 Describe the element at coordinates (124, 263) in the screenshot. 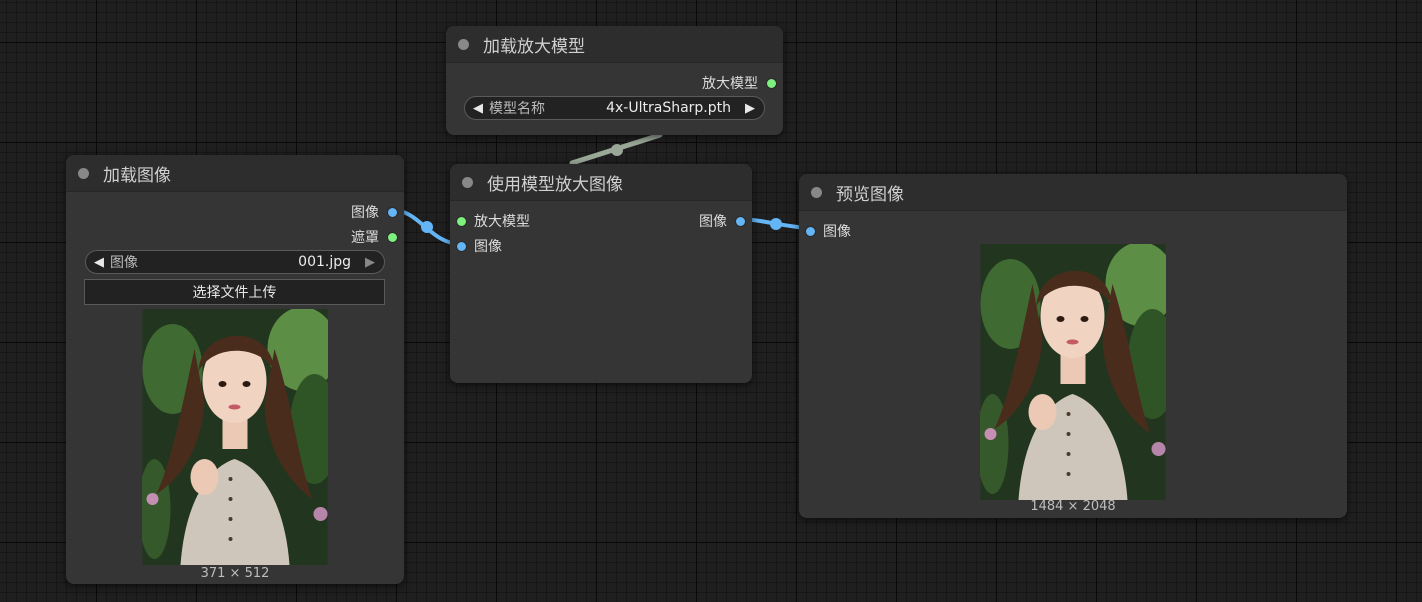

I see `combo-label: 图像` at that location.